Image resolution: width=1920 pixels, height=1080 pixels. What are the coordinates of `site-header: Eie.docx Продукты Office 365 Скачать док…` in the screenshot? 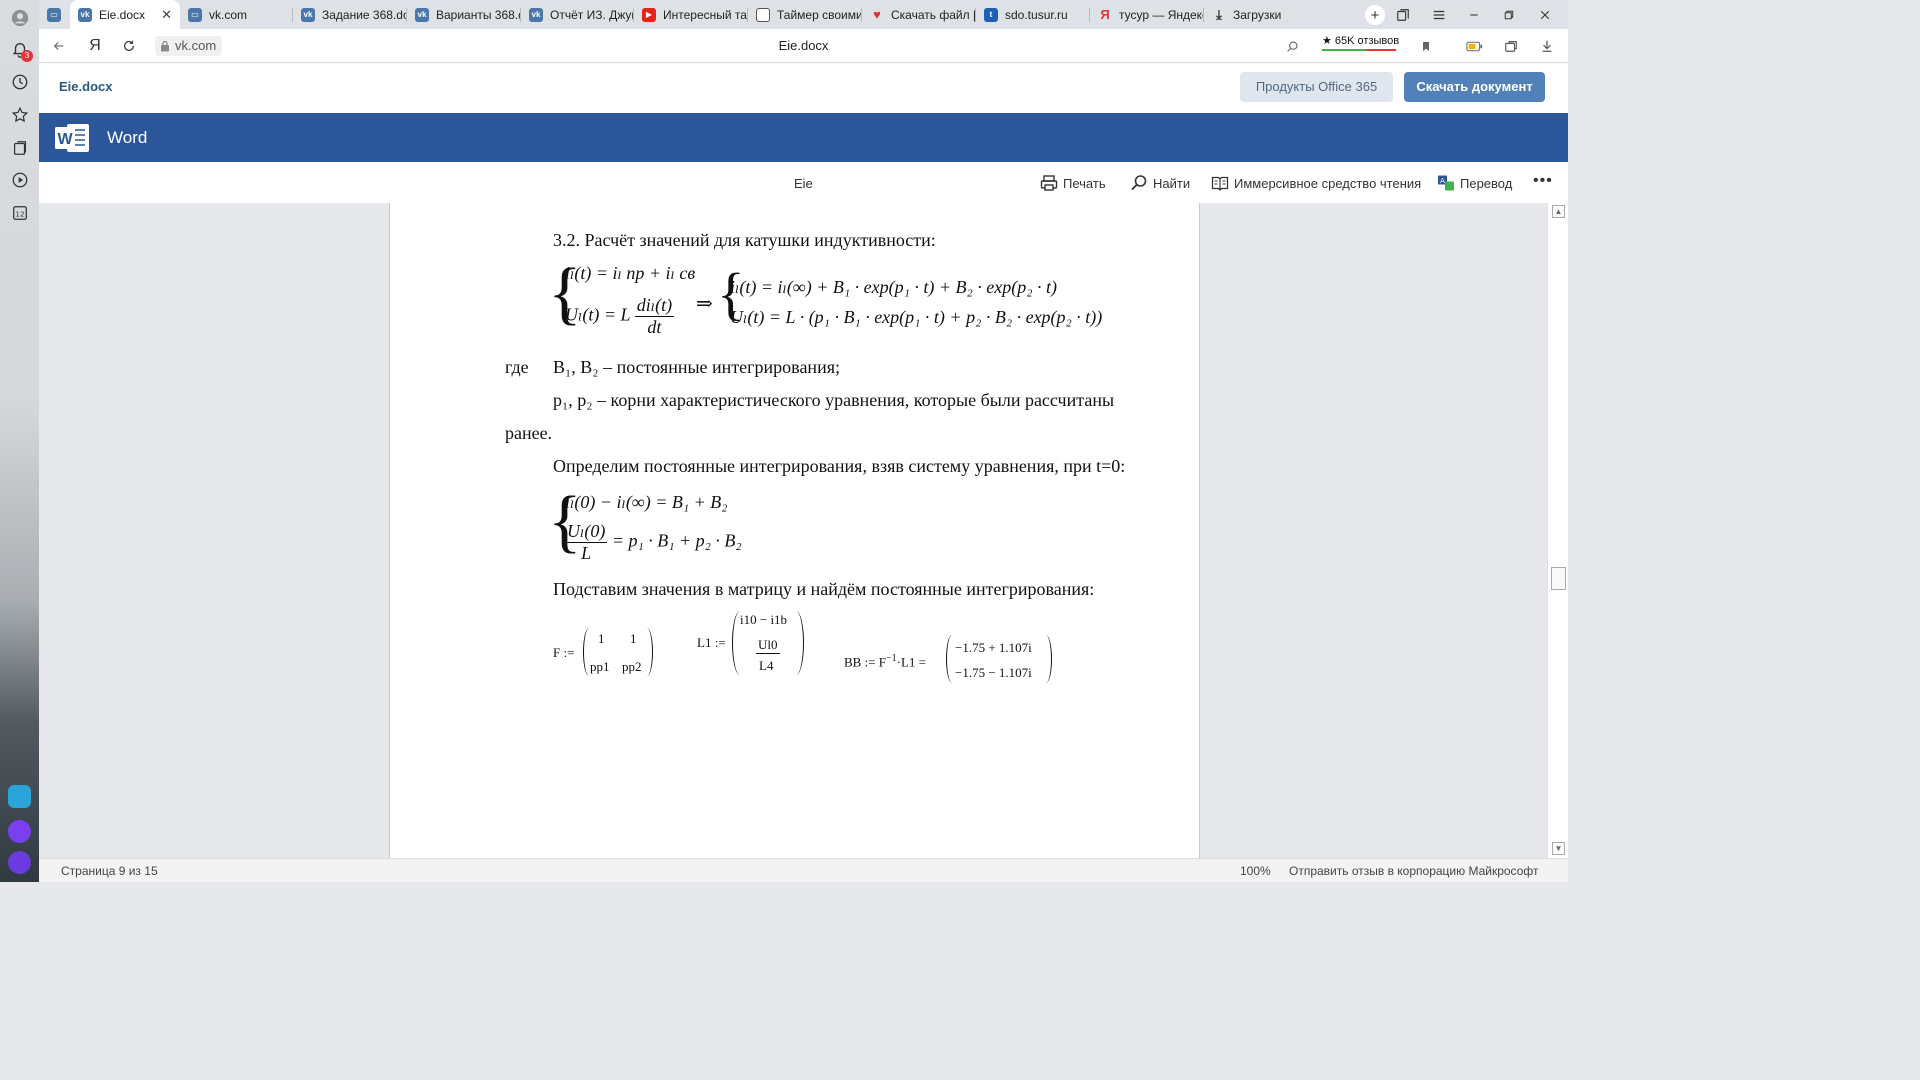 It's located at (803, 88).